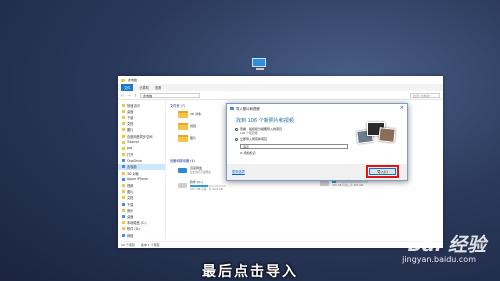 The image size is (500, 281). Describe the element at coordinates (128, 245) in the screenshot. I see `item-count: 12 个项目` at that location.